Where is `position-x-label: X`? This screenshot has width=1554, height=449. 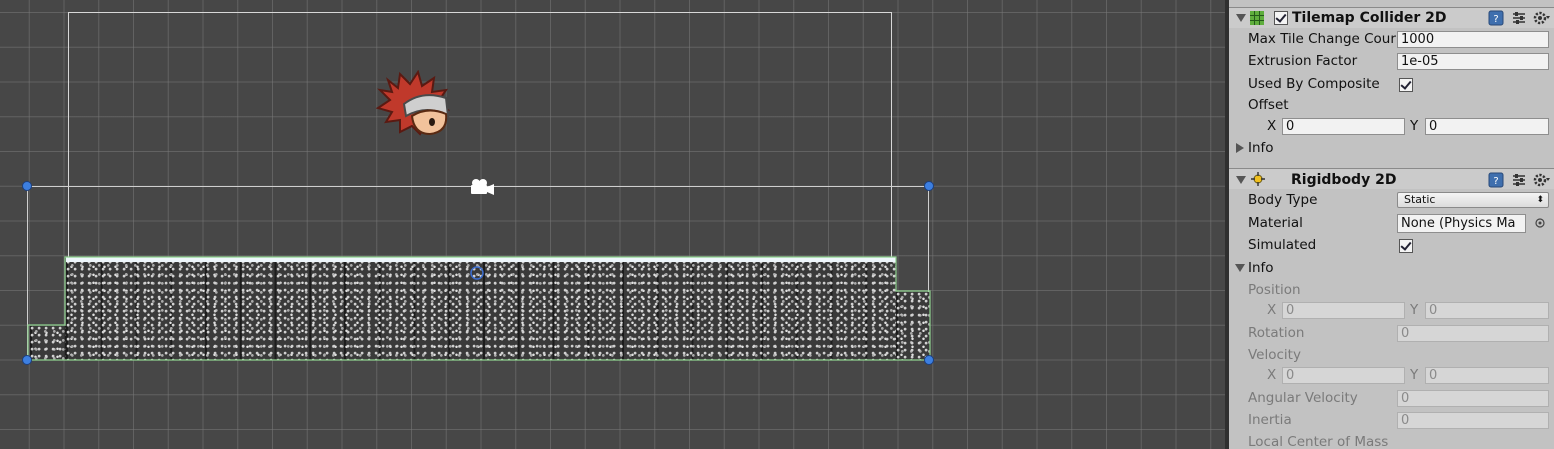 position-x-label: X is located at coordinates (1272, 310).